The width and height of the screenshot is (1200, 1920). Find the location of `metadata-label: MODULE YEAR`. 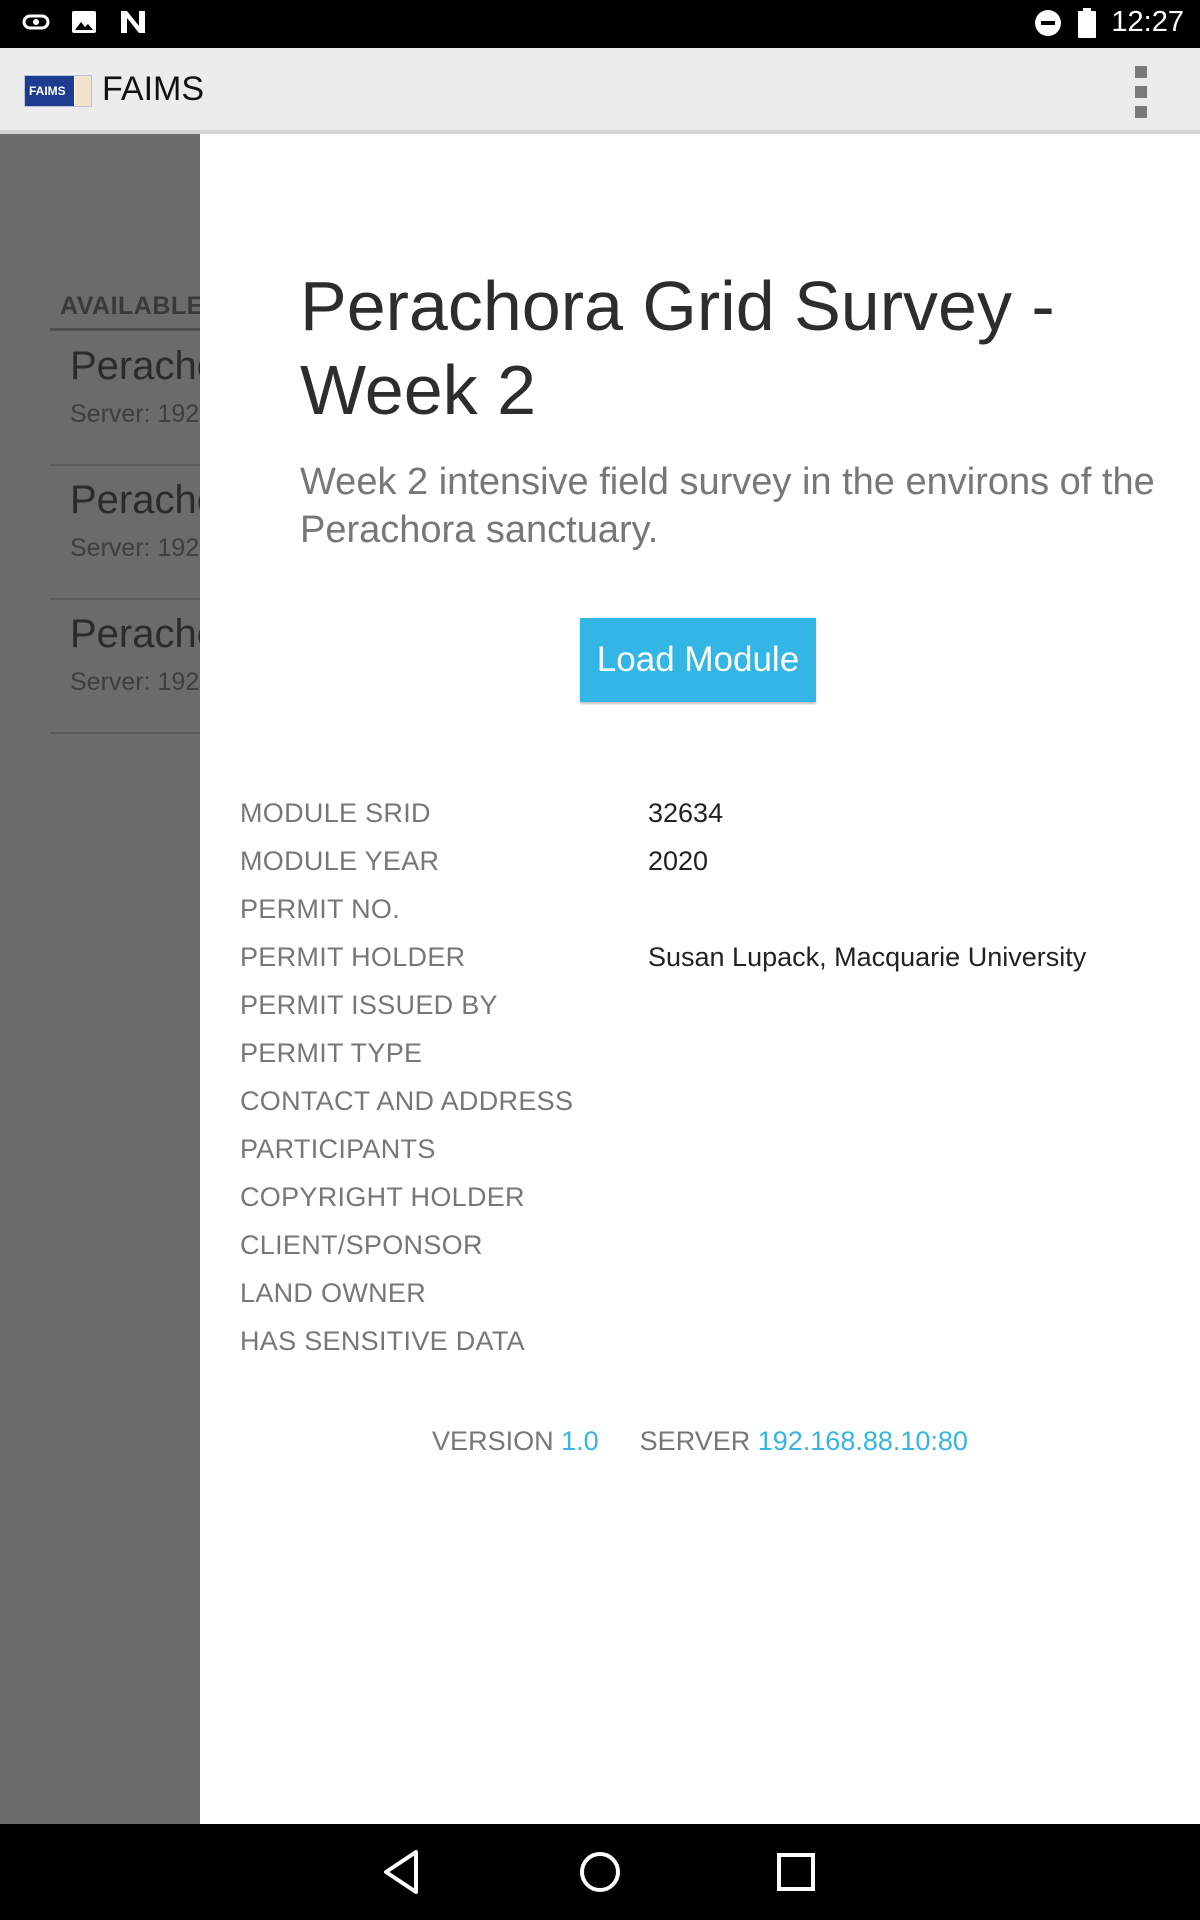

metadata-label: MODULE YEAR is located at coordinates (340, 861).